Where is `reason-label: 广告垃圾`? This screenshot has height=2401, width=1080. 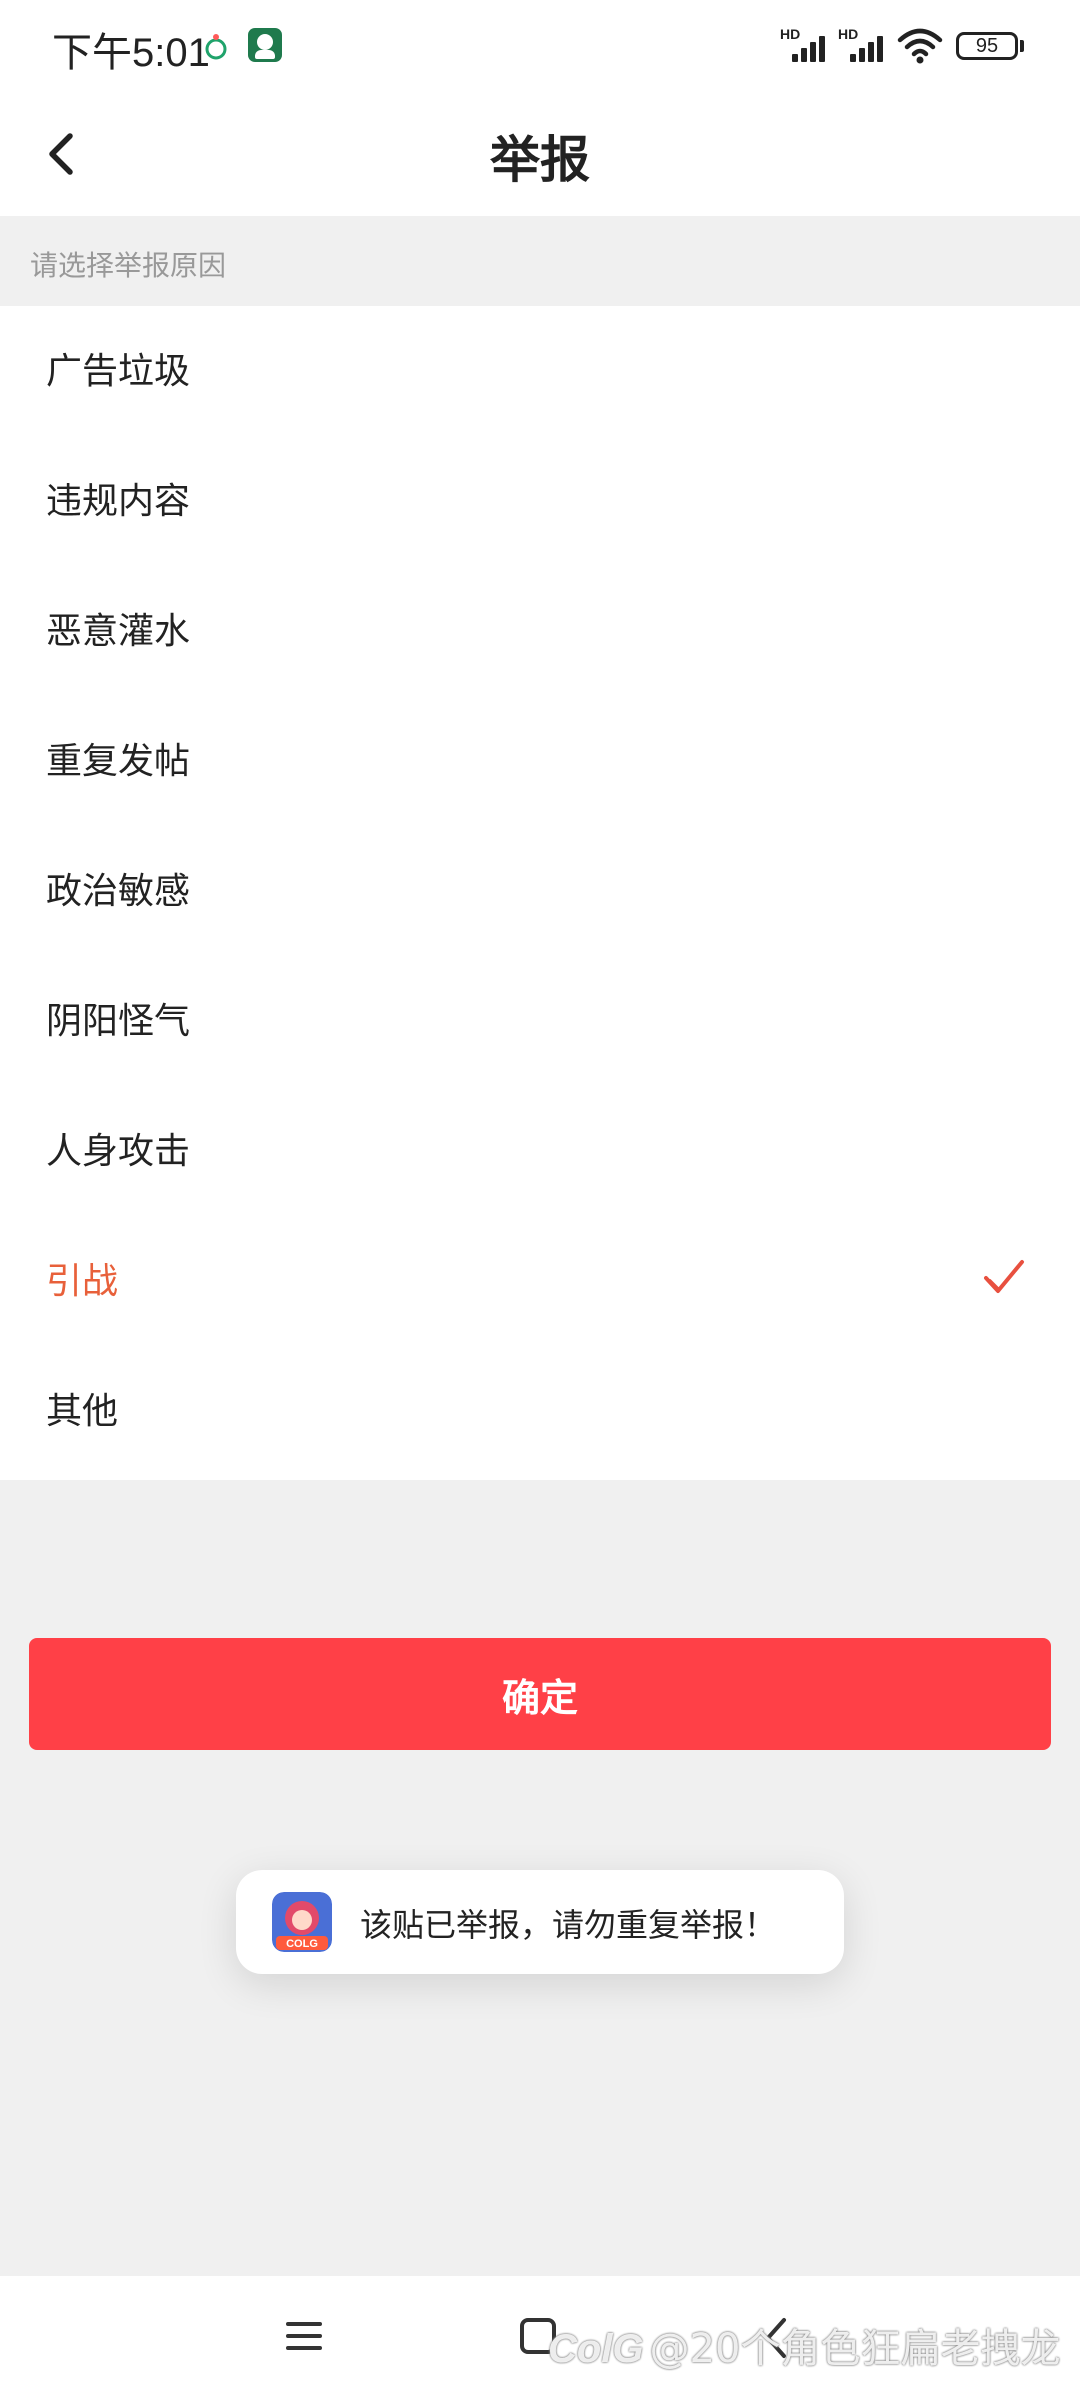 reason-label: 广告垃圾 is located at coordinates (118, 371).